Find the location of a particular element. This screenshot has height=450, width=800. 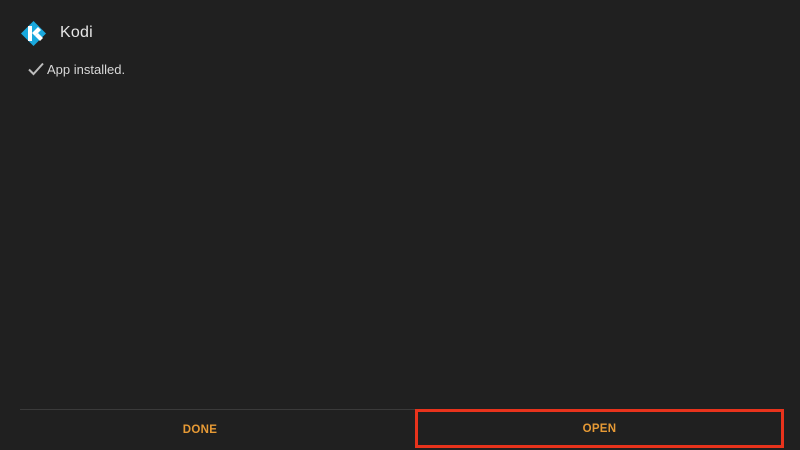

status-text: App installed. is located at coordinates (86, 69).